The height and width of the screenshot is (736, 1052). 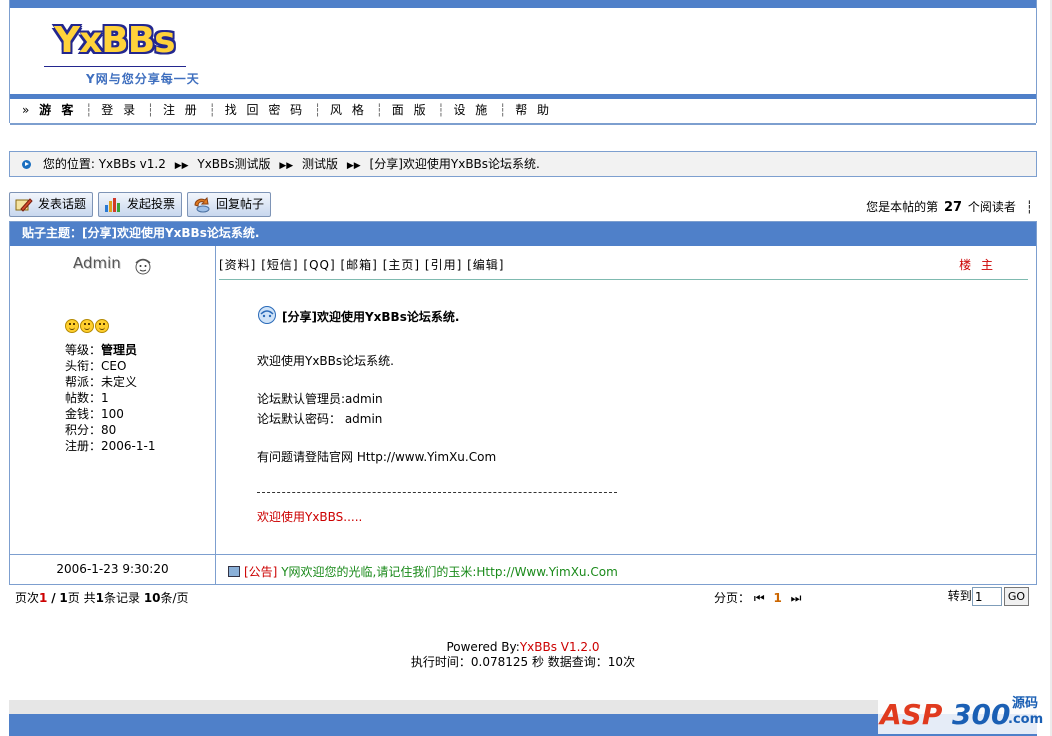 I want to click on first-page-icon: ⏮, so click(x=759, y=598).